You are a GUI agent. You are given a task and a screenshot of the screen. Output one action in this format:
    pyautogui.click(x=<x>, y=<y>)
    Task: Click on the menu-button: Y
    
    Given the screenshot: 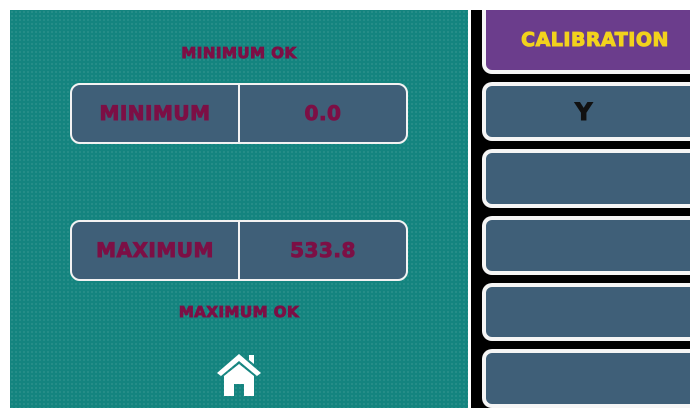 What is the action you would take?
    pyautogui.click(x=586, y=112)
    